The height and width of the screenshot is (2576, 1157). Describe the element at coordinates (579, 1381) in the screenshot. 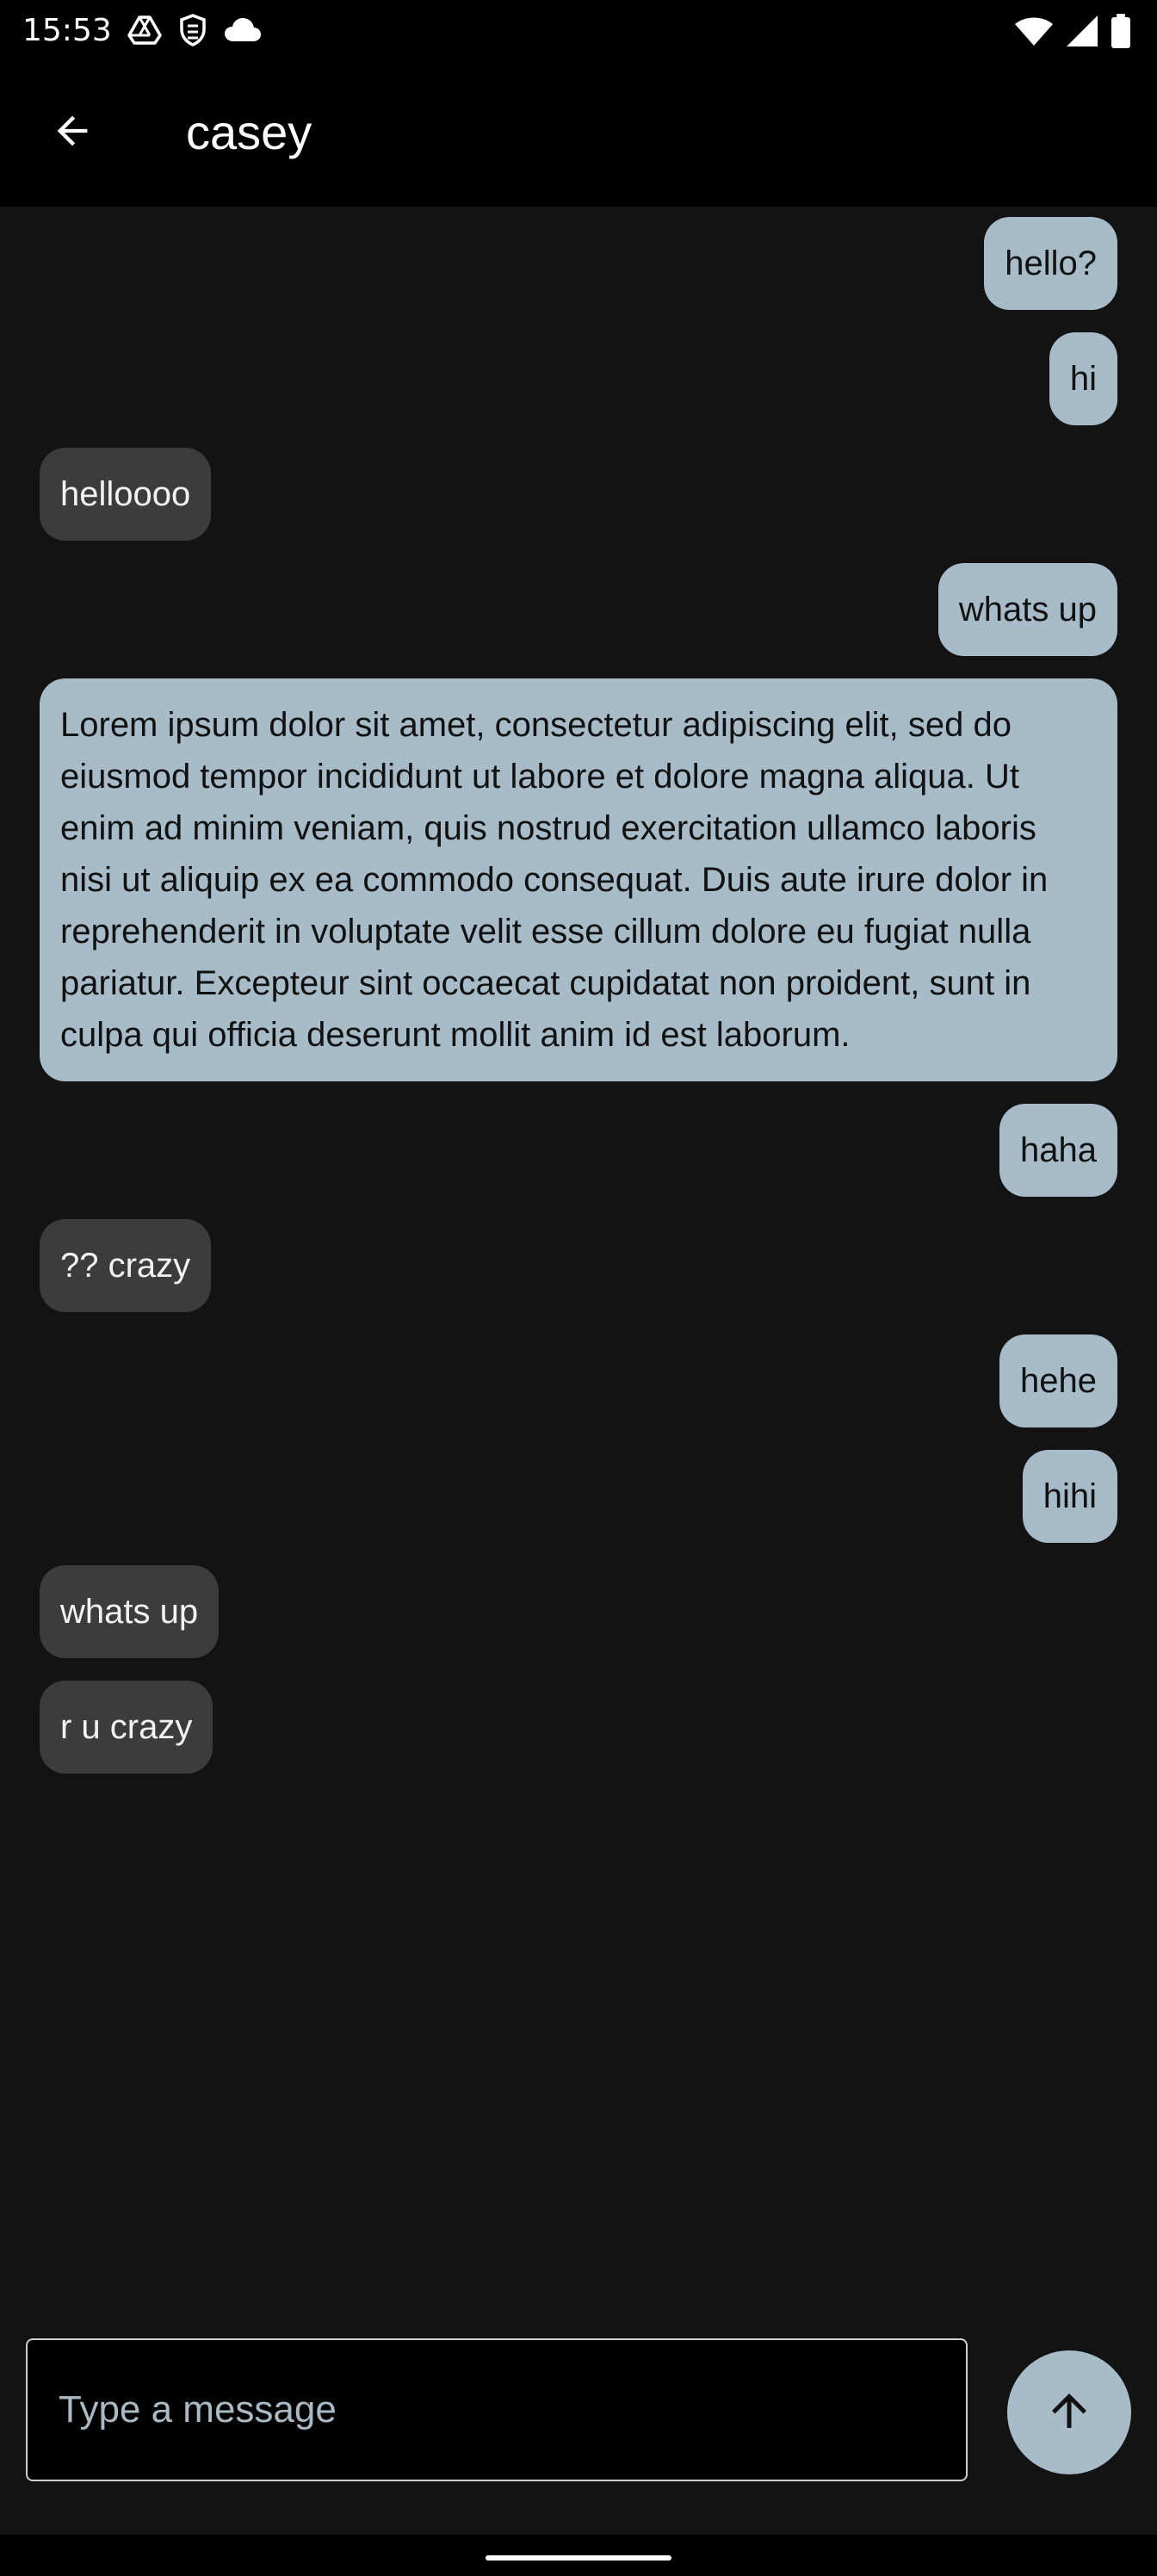

I see `message-row: hehe` at that location.